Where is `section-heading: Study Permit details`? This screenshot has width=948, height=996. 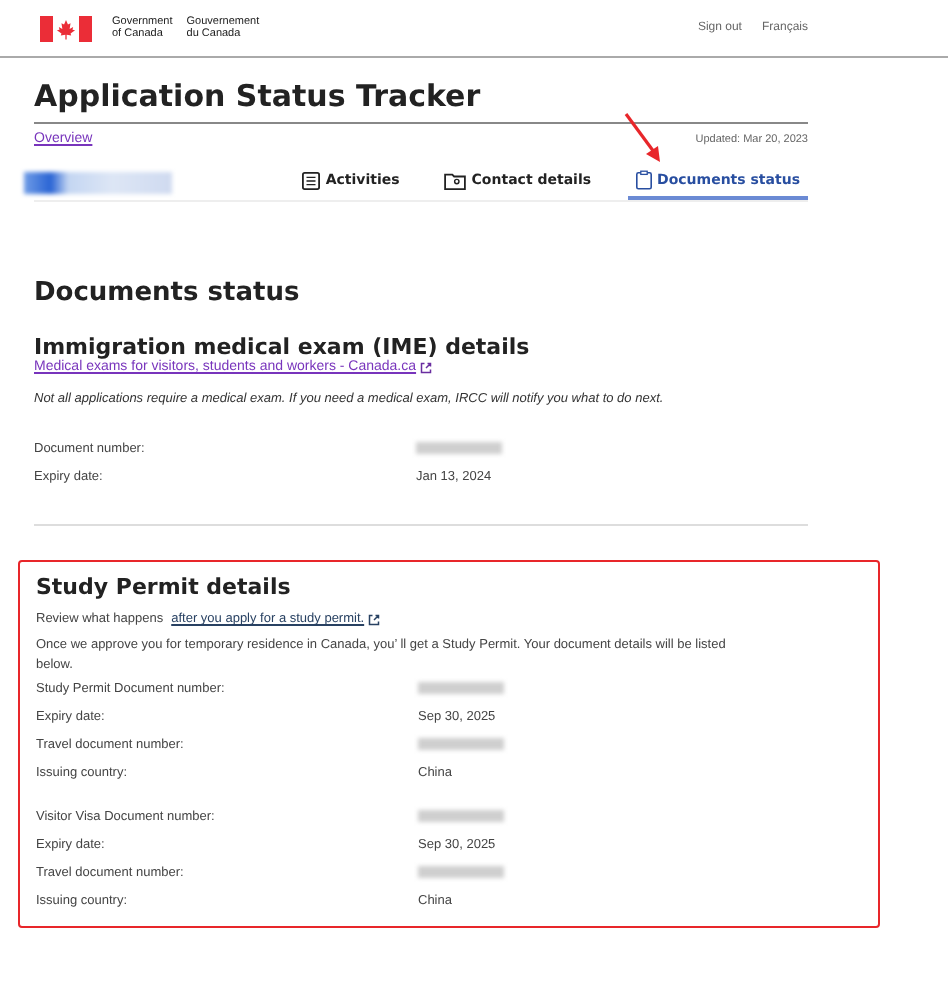 section-heading: Study Permit details is located at coordinates (164, 587).